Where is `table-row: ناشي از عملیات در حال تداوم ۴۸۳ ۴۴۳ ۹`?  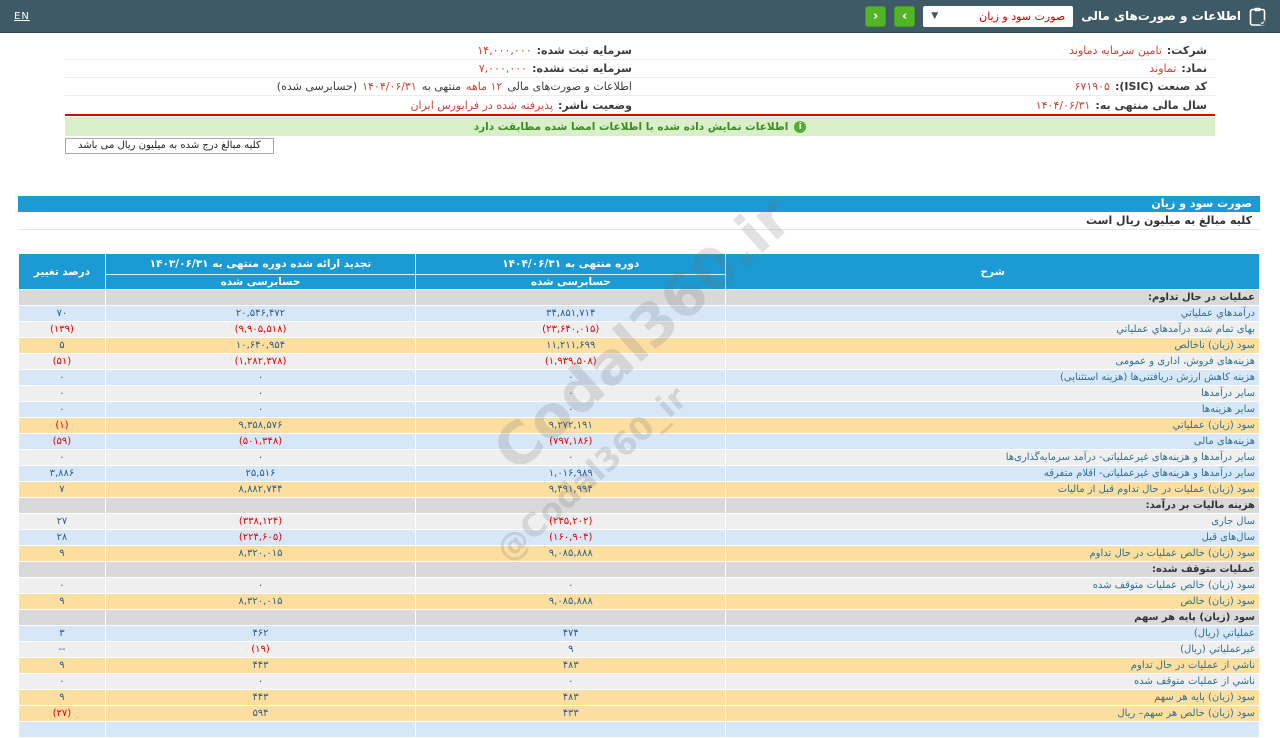
table-row: ناشي از عملیات در حال تداوم ۴۸۳ ۴۴۳ ۹ is located at coordinates (639, 665).